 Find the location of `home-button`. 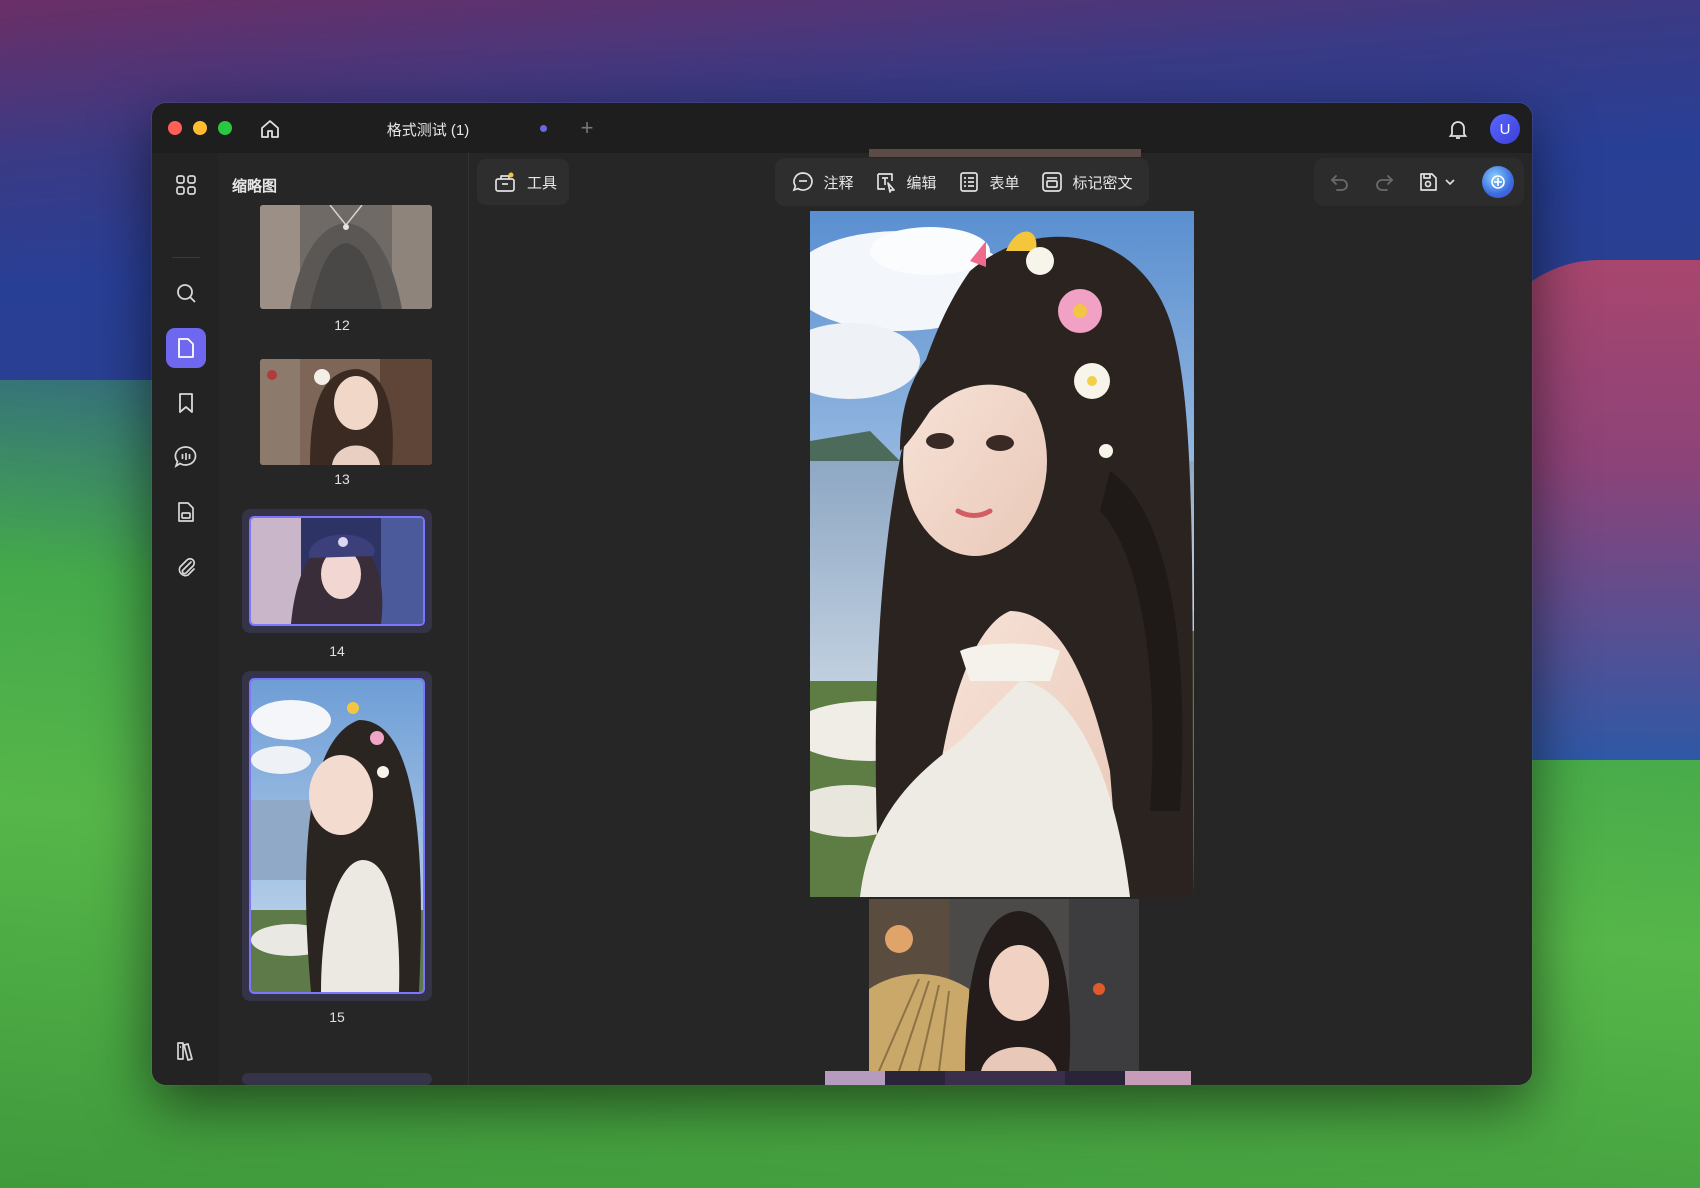

home-button is located at coordinates (270, 129).